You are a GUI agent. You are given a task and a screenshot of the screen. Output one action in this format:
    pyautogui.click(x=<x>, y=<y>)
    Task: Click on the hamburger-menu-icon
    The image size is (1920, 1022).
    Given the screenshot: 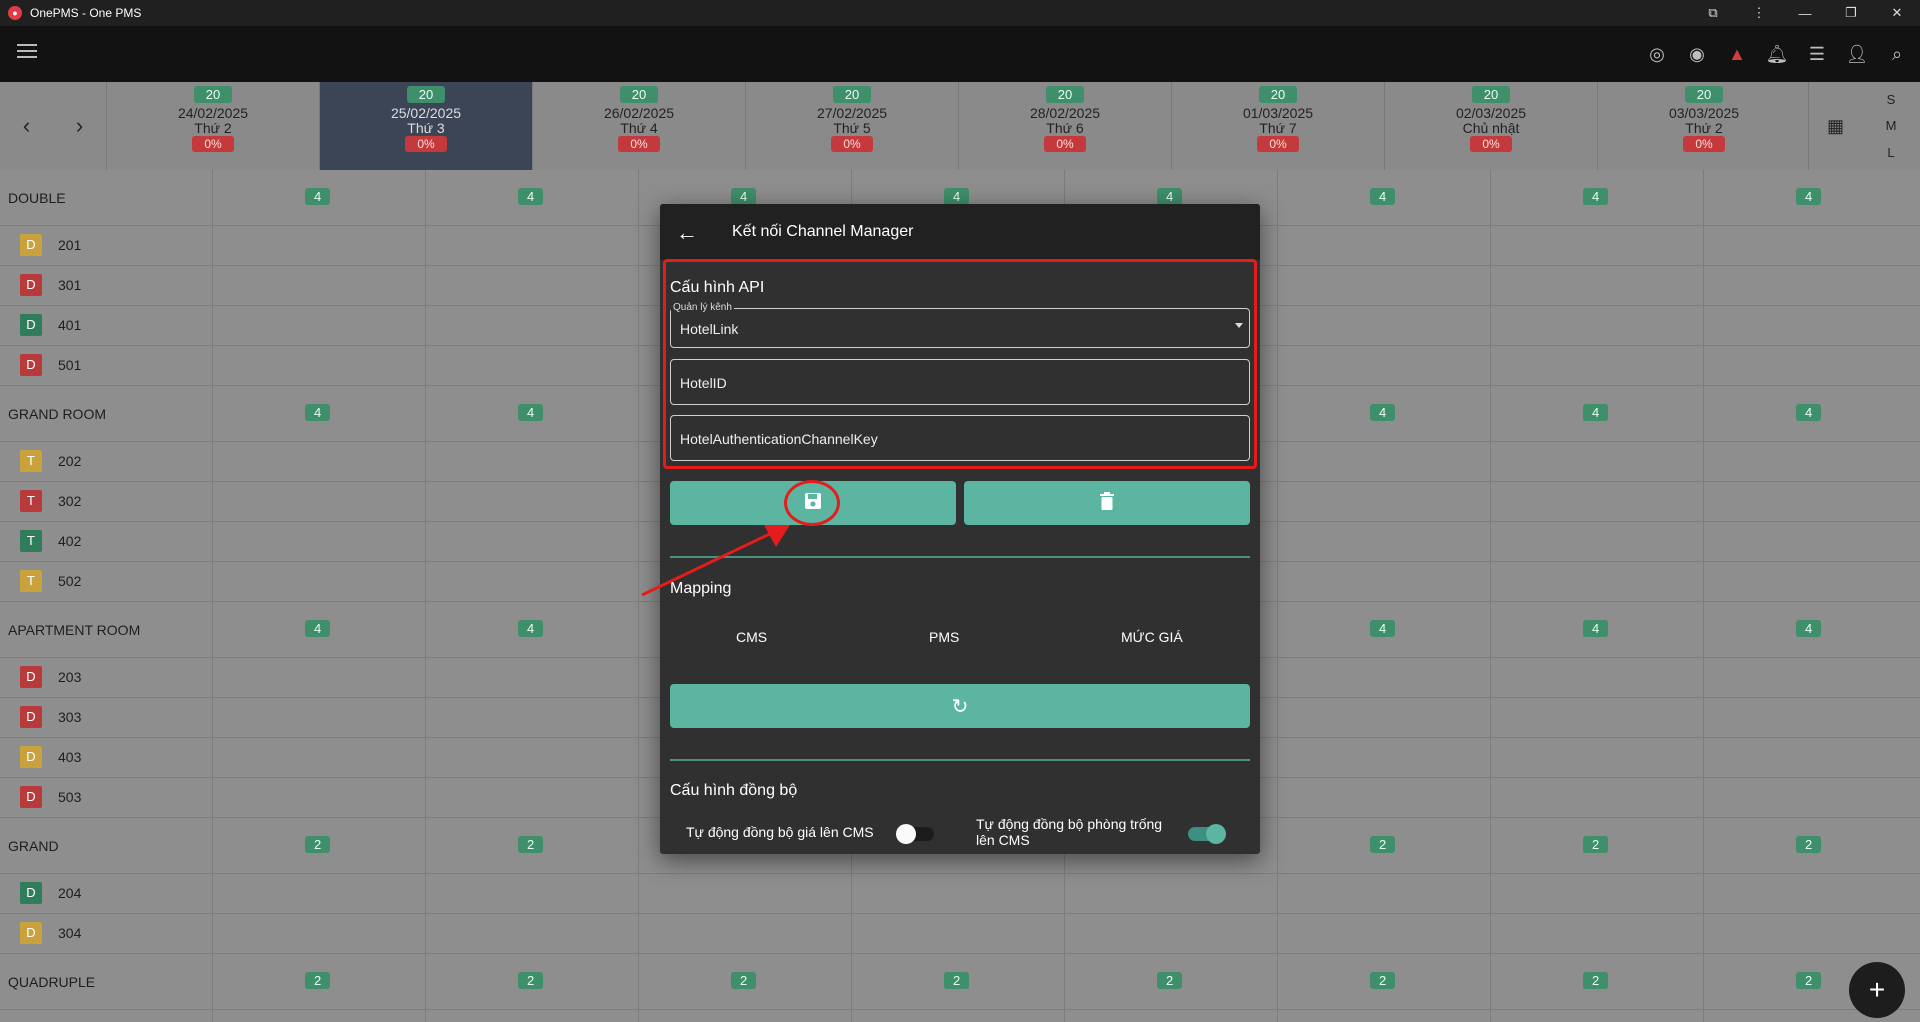 What is the action you would take?
    pyautogui.click(x=27, y=51)
    